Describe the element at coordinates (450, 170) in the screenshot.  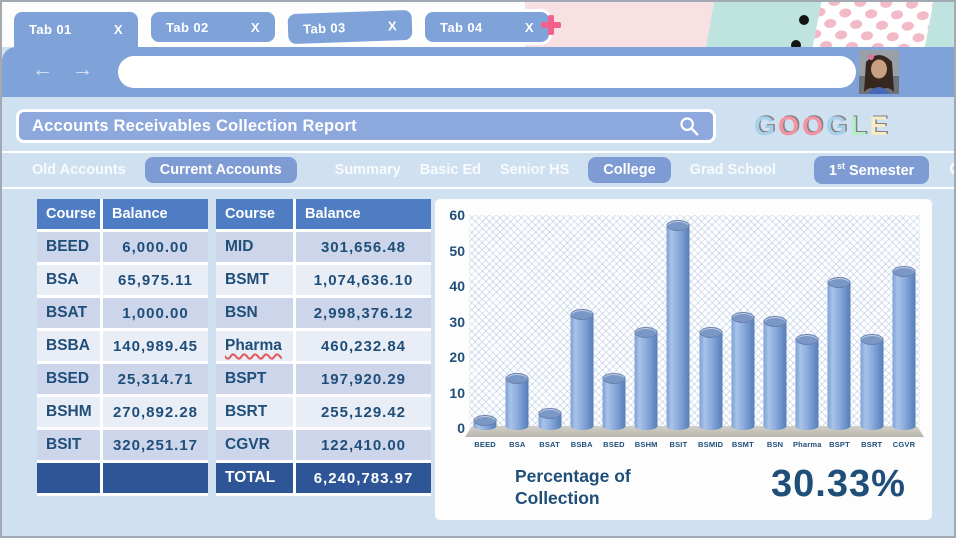
I see `filter-basic-ed: Basic Ed` at that location.